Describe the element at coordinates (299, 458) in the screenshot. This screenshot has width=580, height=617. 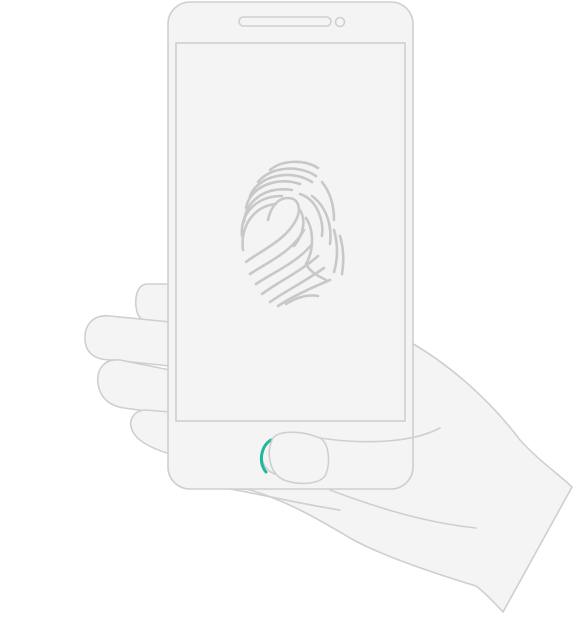
I see `hand-thumb` at that location.